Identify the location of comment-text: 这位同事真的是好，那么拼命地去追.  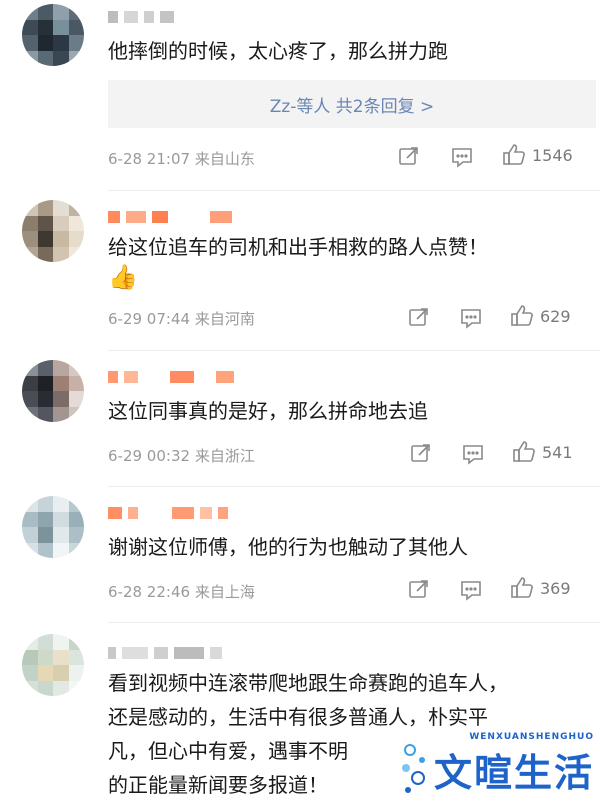
(268, 411).